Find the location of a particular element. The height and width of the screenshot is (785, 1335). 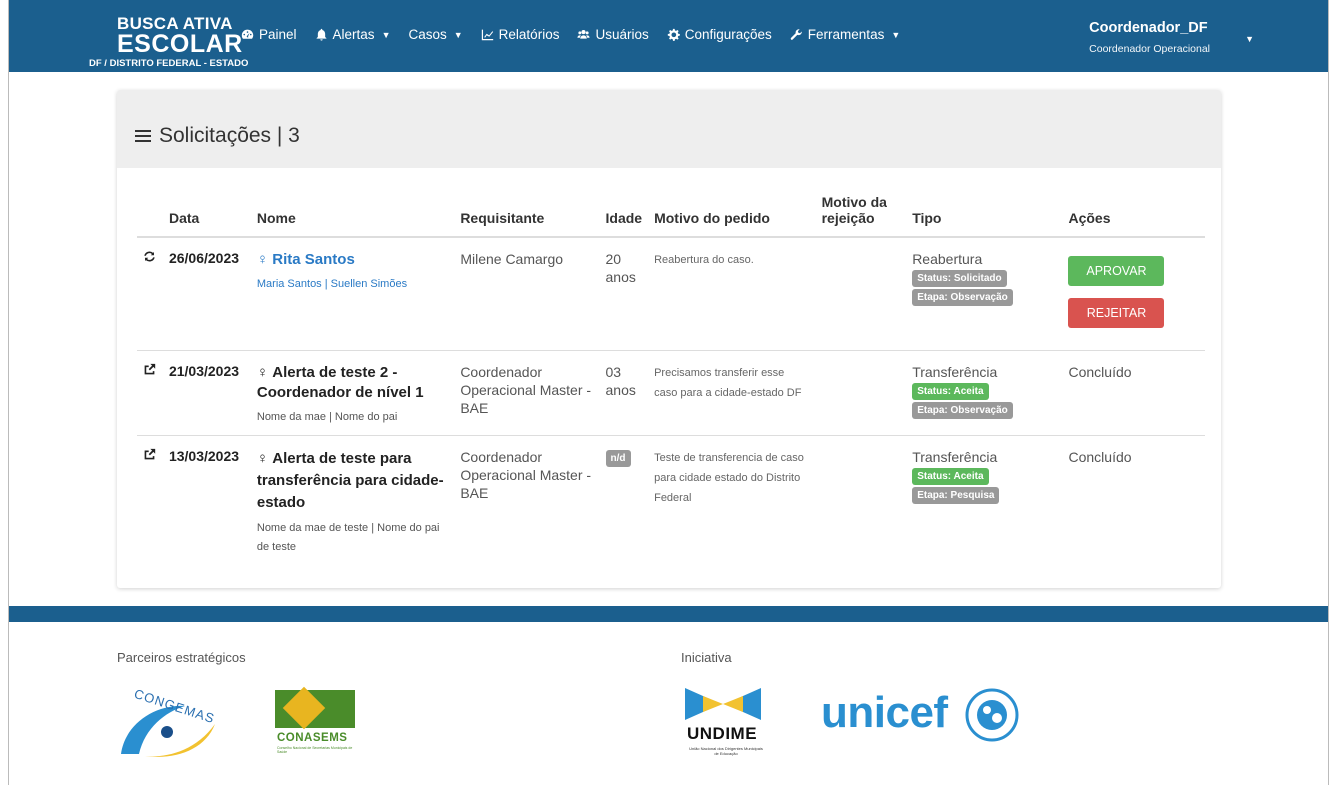

nav-configuracoes: Configurações is located at coordinates (719, 34).